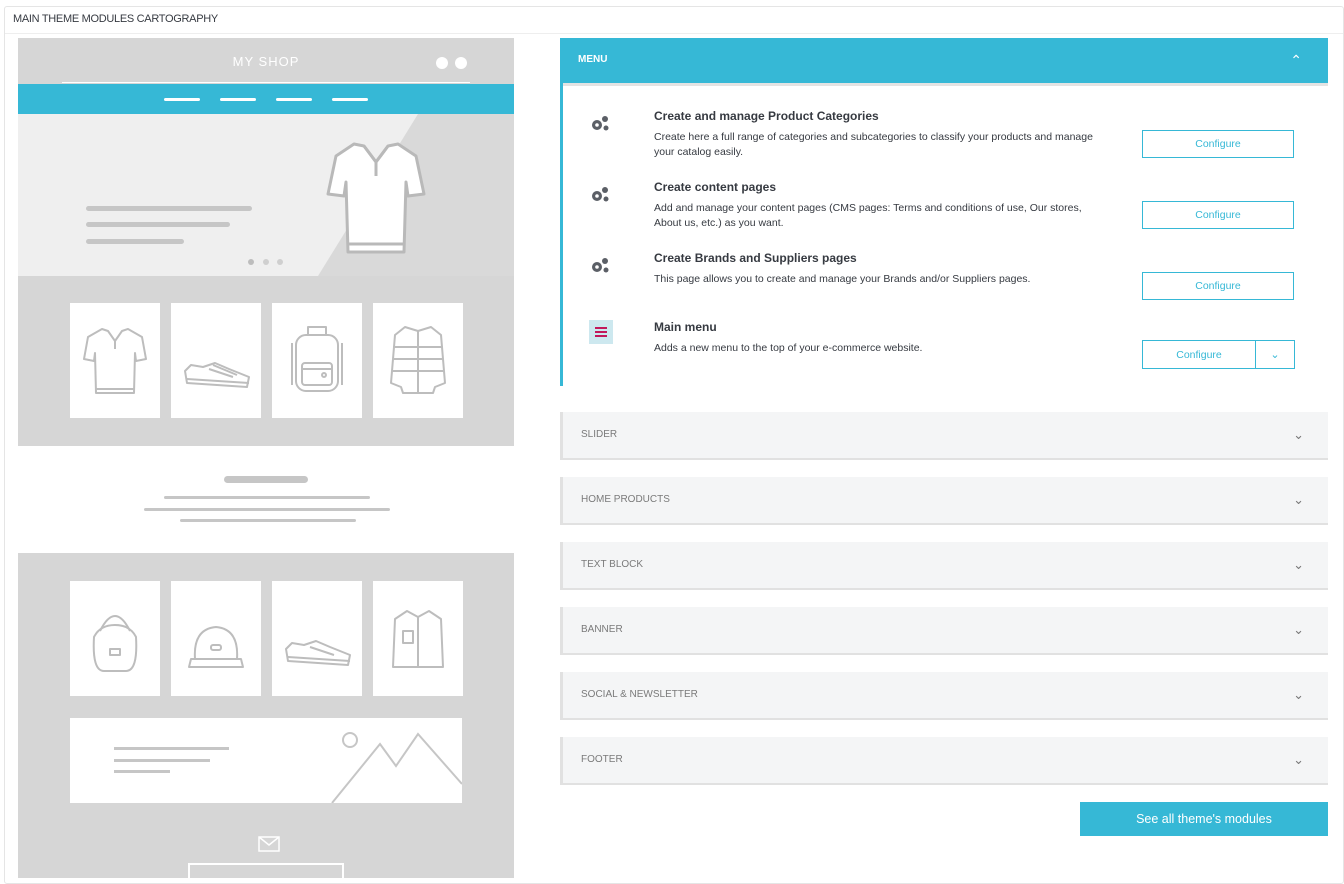 Image resolution: width=1344 pixels, height=884 pixels. What do you see at coordinates (944, 566) in the screenshot?
I see `section-text-block: TEXT BLOCK ⌄` at bounding box center [944, 566].